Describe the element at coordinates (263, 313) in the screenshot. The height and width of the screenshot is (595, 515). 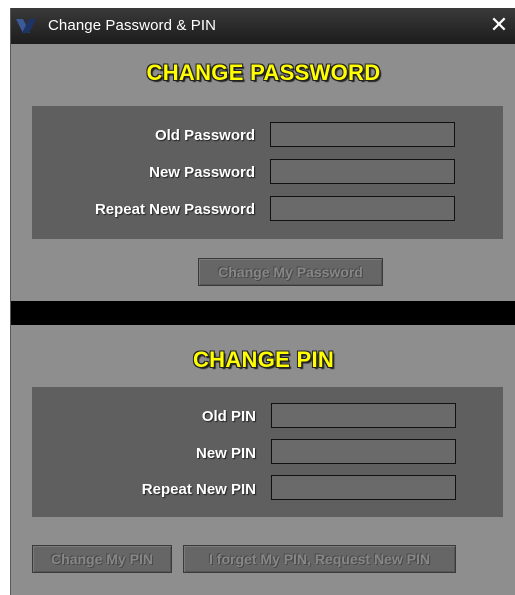
I see `section-divider` at that location.